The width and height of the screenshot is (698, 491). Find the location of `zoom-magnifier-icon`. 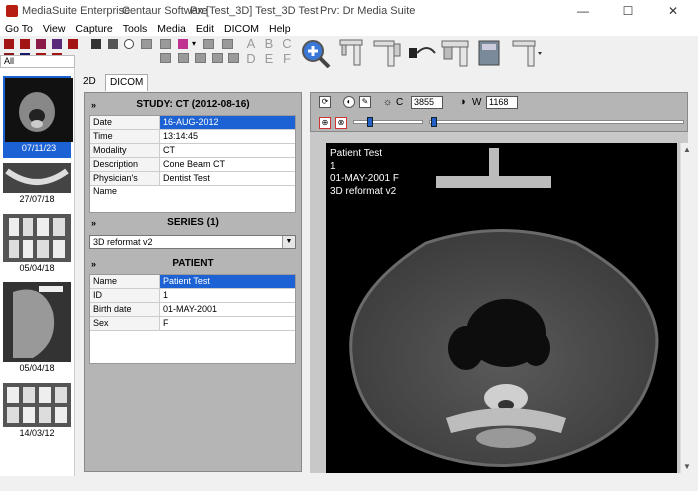

zoom-magnifier-icon is located at coordinates (316, 53).